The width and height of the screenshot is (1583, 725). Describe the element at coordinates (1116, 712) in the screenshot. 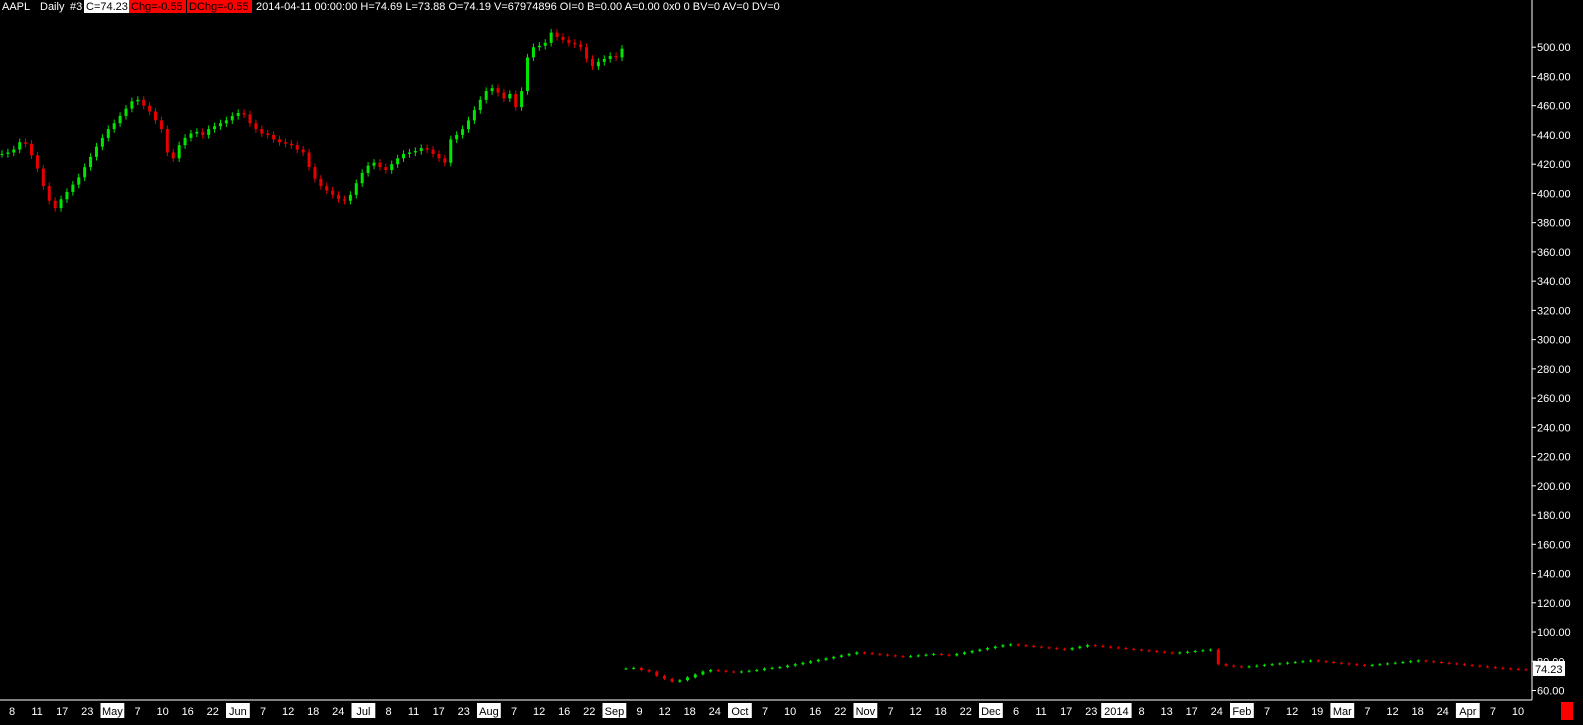

I see `x-month-label: 2014` at that location.